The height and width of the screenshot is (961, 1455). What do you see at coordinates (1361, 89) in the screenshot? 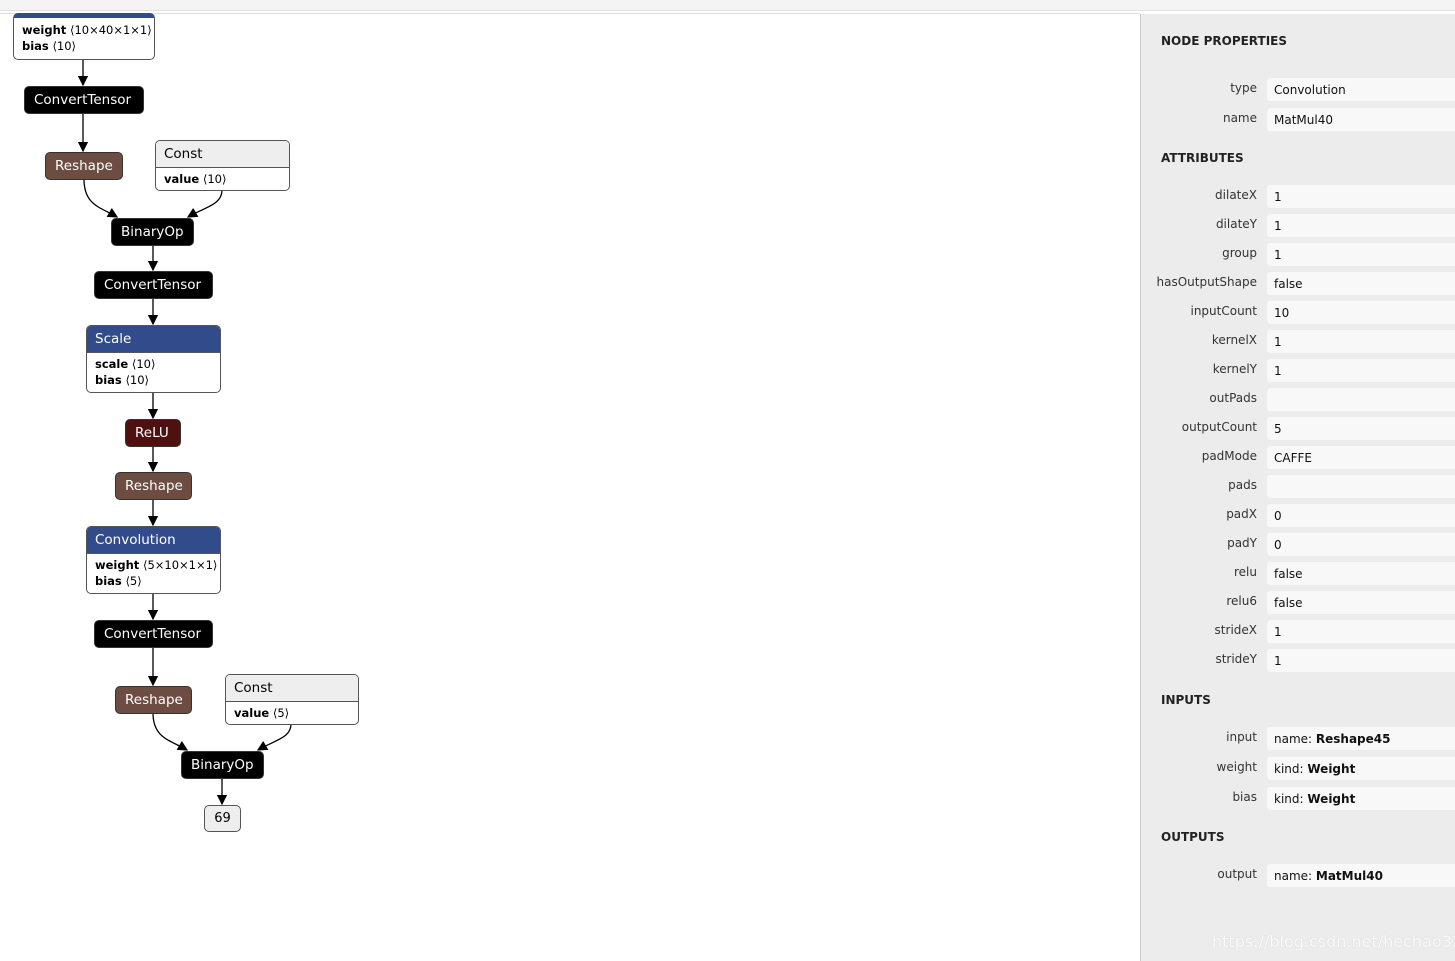
I see `property-value: Convolution` at bounding box center [1361, 89].